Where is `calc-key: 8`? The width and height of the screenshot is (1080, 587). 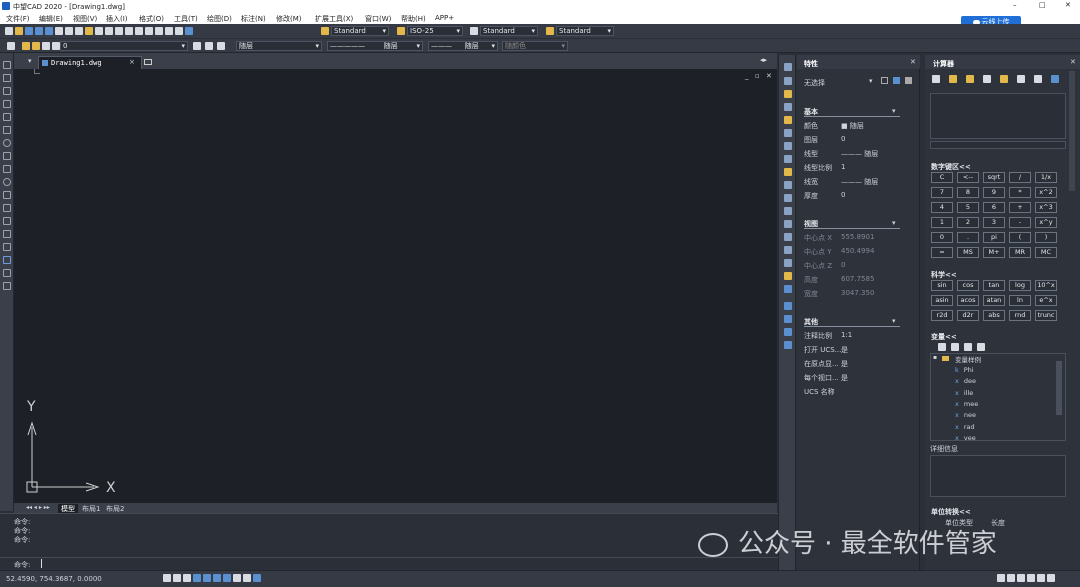 calc-key: 8 is located at coordinates (968, 192).